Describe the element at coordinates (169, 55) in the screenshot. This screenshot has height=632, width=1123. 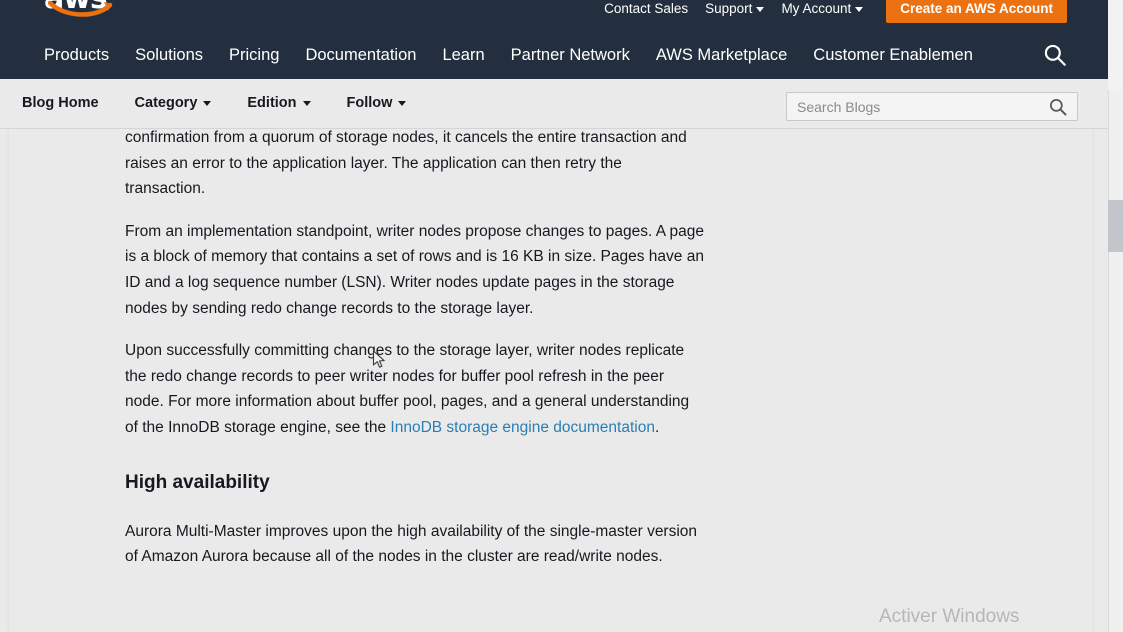
I see `nav-item-solutions: Solutions` at that location.